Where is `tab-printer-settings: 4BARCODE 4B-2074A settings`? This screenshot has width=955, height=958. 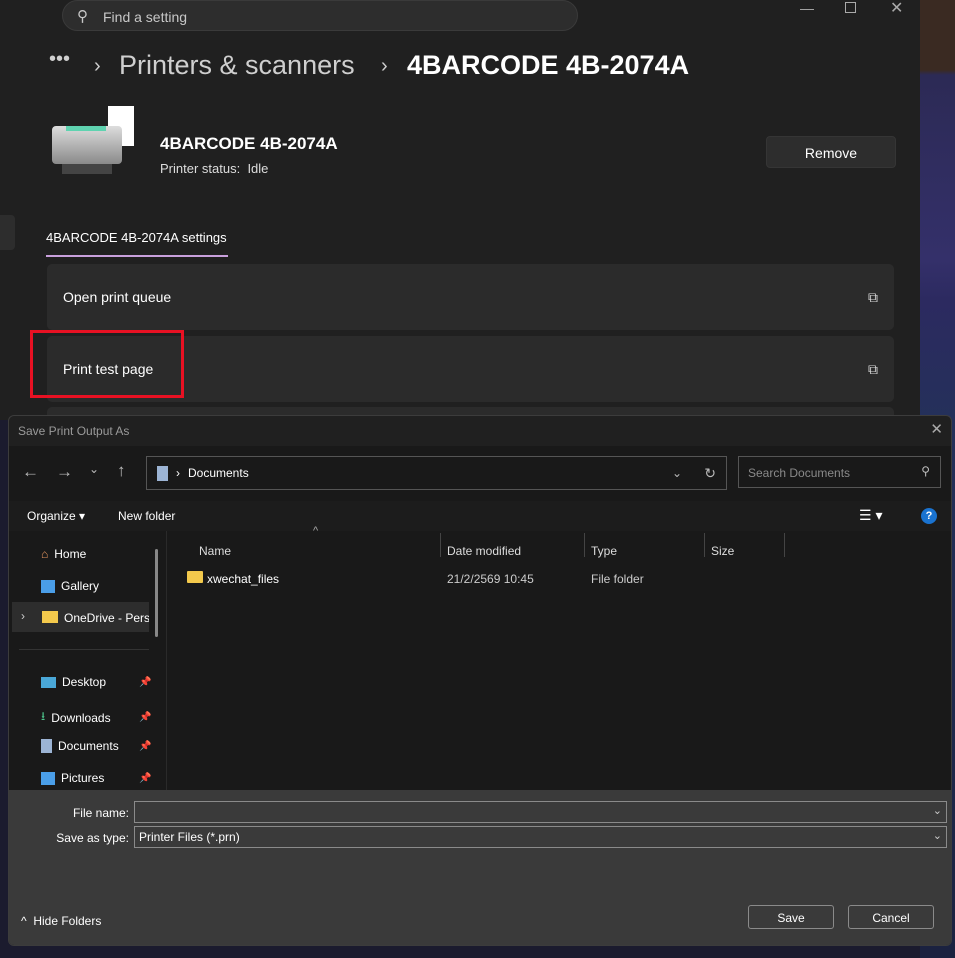
tab-printer-settings: 4BARCODE 4B-2074A settings is located at coordinates (137, 243).